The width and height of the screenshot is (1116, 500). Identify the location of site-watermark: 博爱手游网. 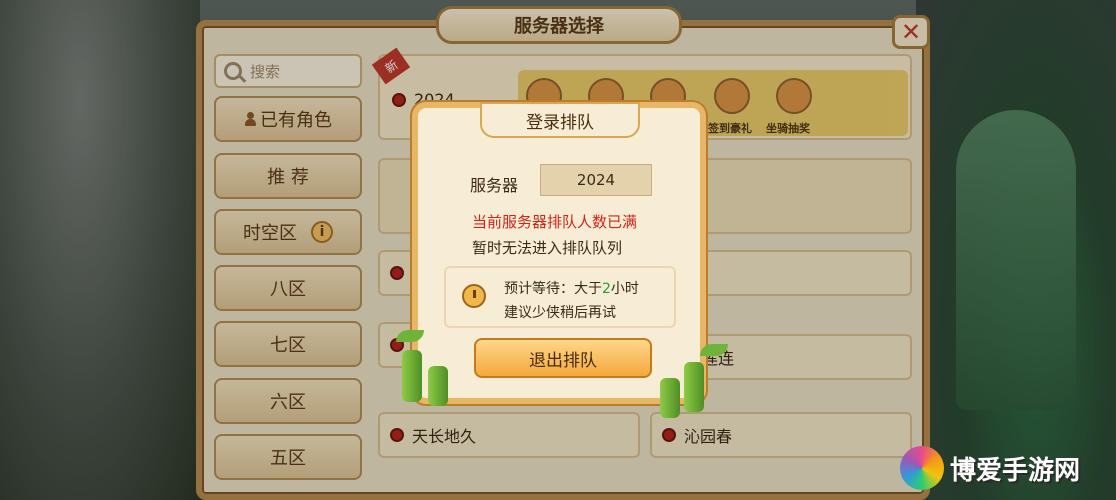
(990, 468).